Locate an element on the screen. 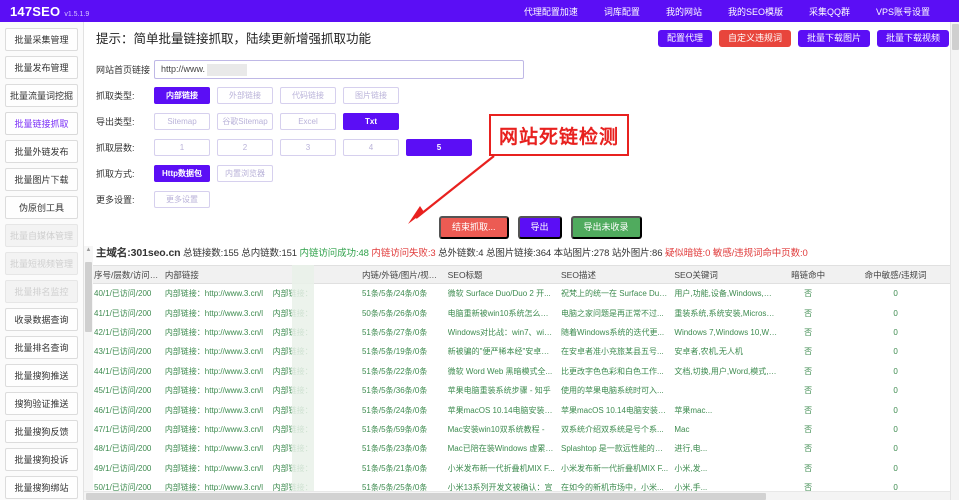  topnav-item-2: 我的网站 is located at coordinates (684, 11).